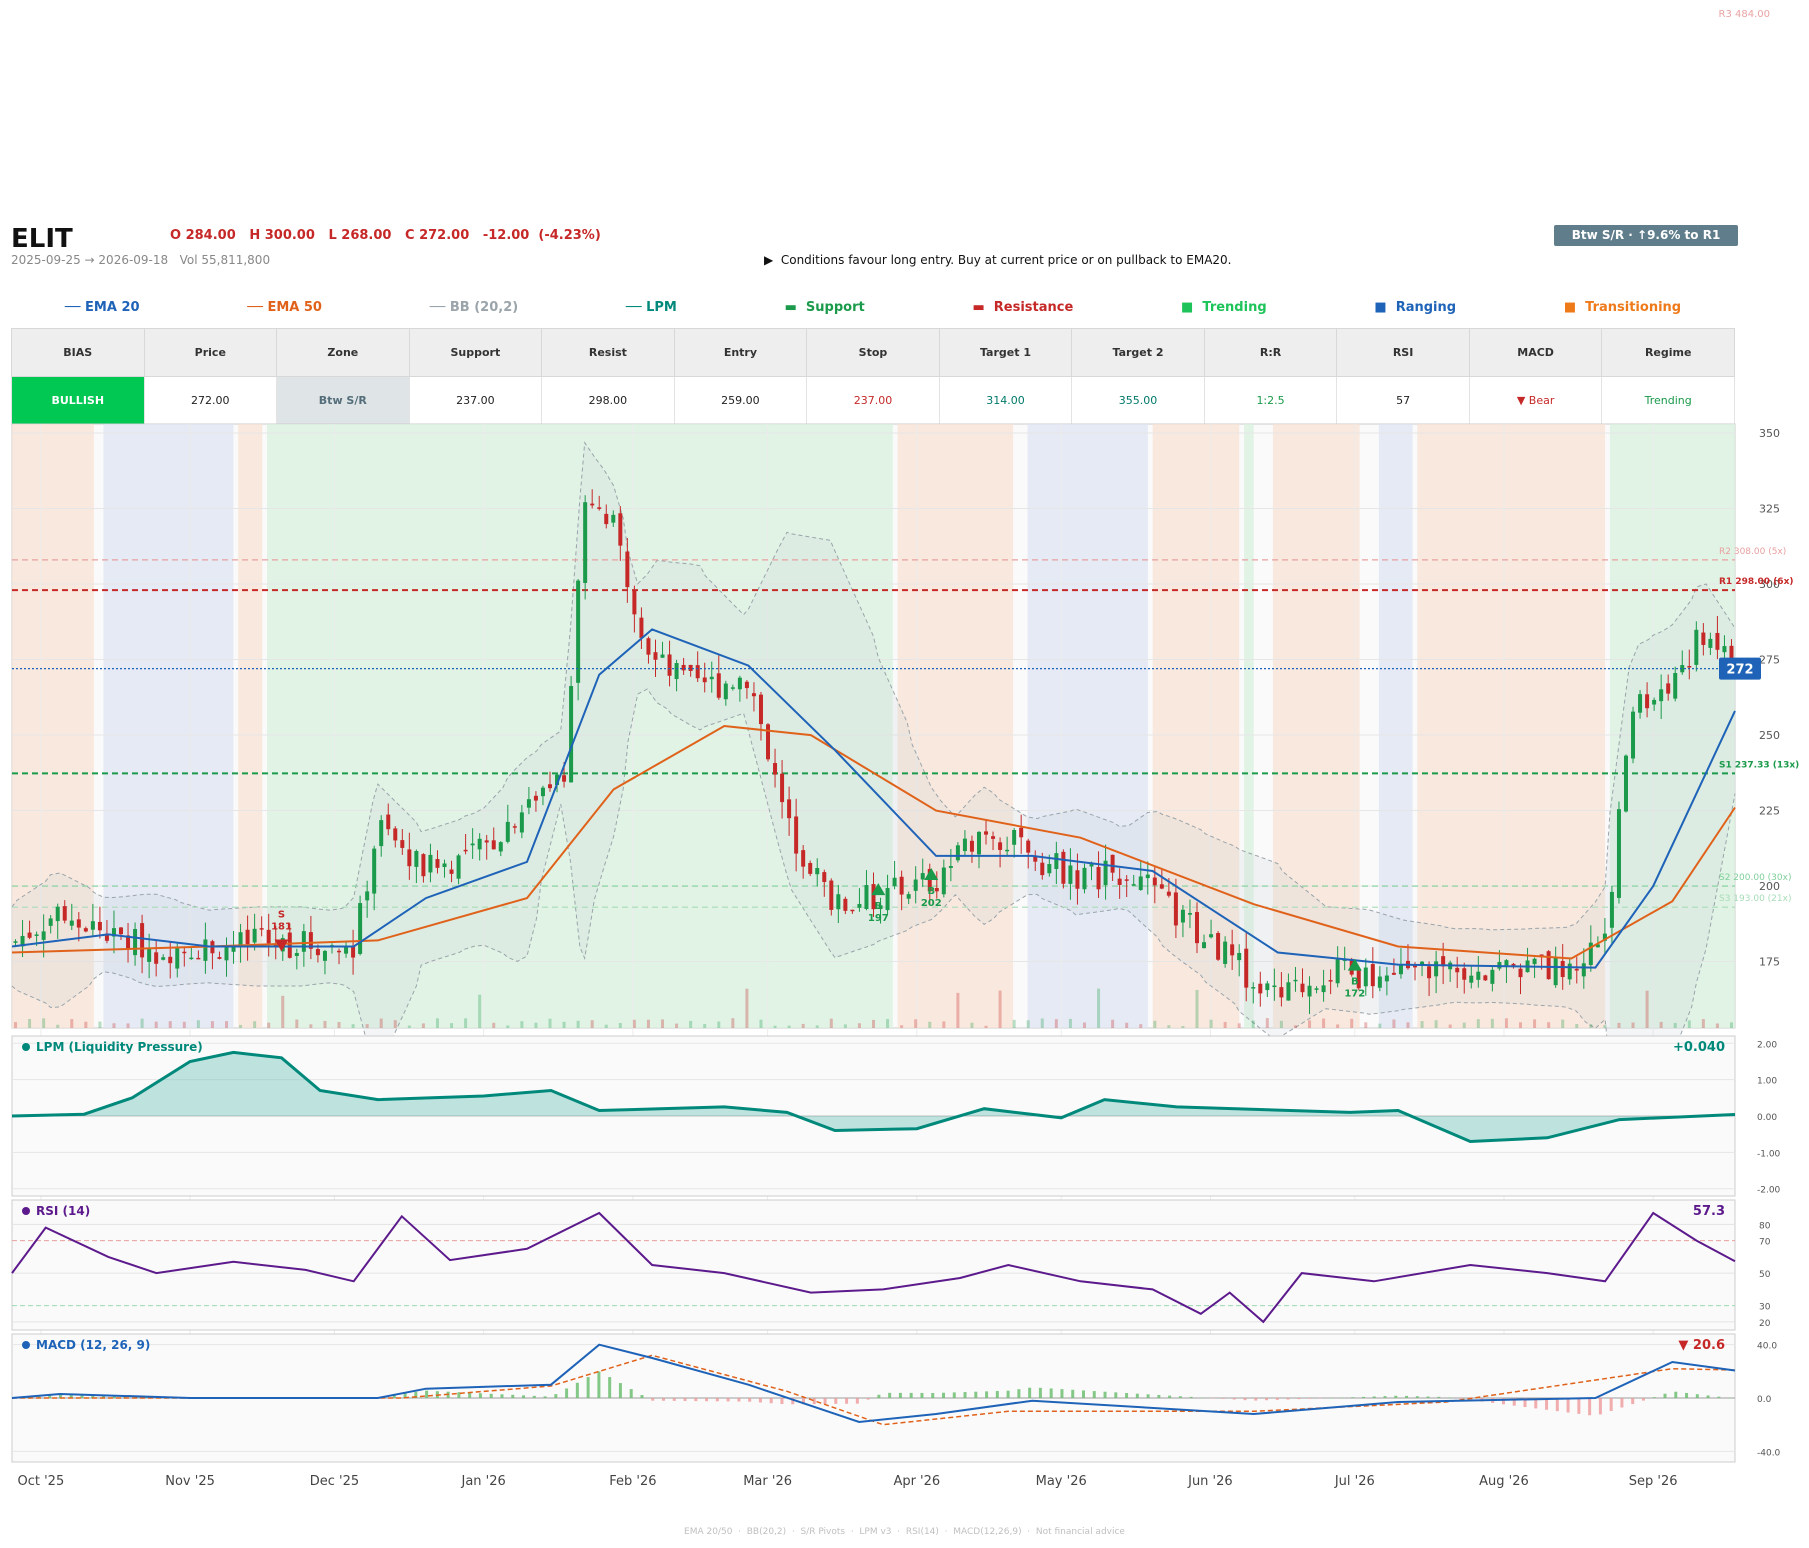 The height and width of the screenshot is (1548, 1809). Describe the element at coordinates (1765, 1226) in the screenshot. I see `rsi-tick-label: 80` at that location.